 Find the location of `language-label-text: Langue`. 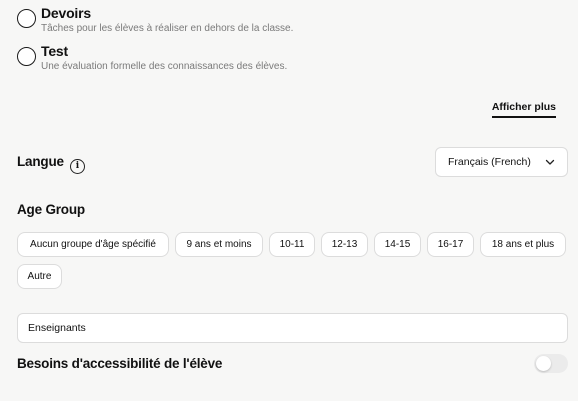

language-label-text: Langue is located at coordinates (40, 161).